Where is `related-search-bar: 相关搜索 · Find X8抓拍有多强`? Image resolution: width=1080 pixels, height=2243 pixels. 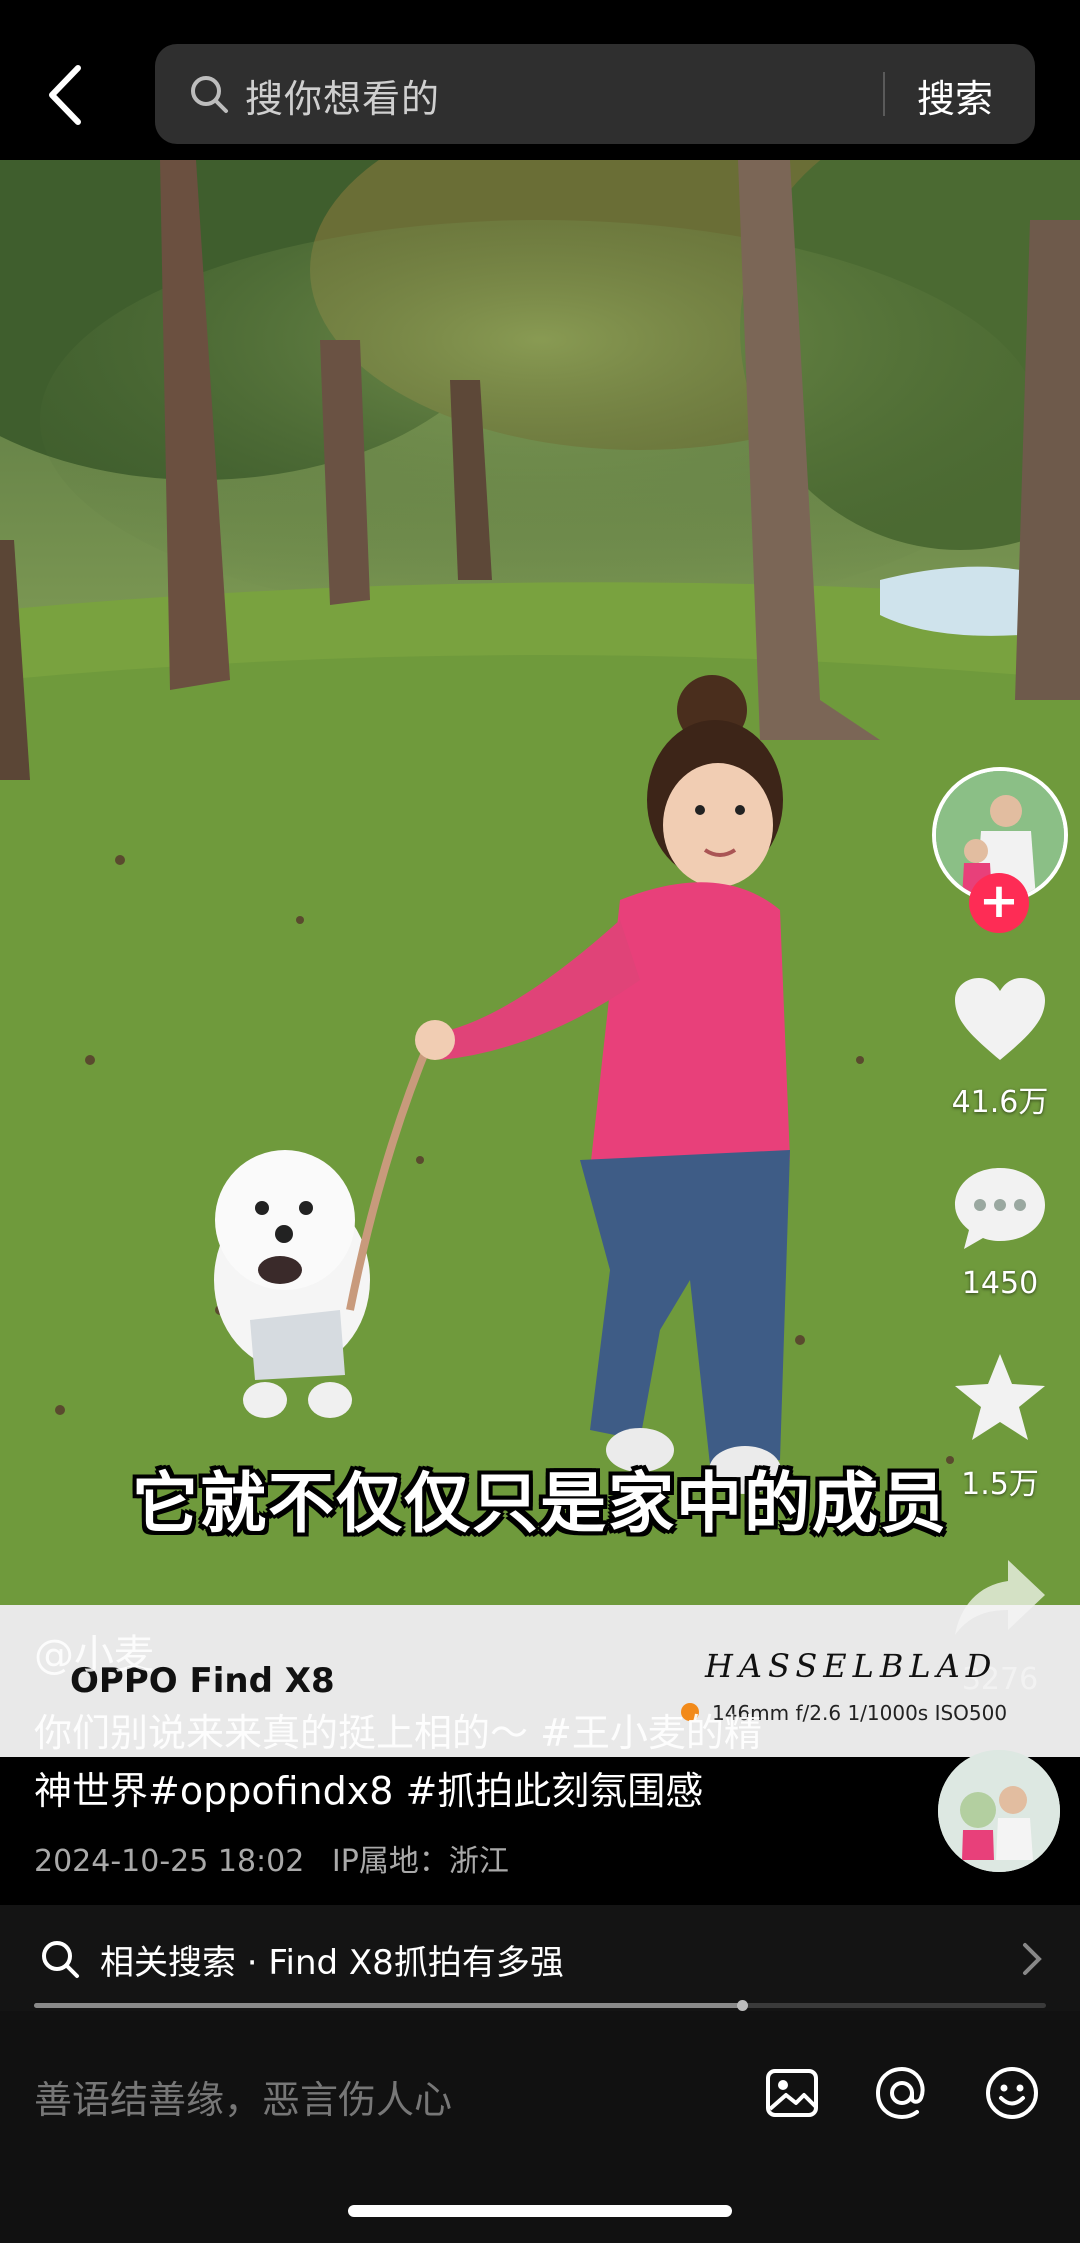 related-search-bar: 相关搜索 · Find X8抓拍有多强 is located at coordinates (540, 1958).